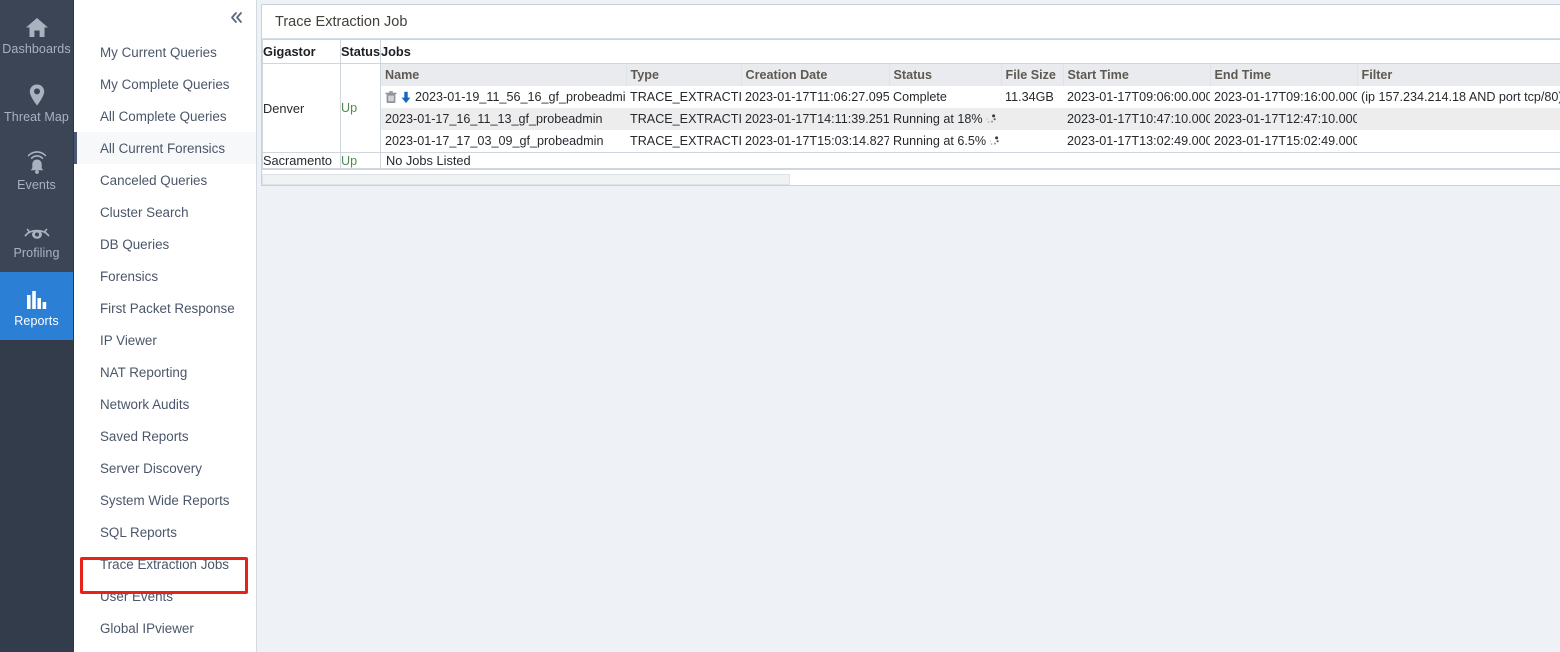 The width and height of the screenshot is (1560, 652). Describe the element at coordinates (683, 119) in the screenshot. I see `job-type-cell: TRACE_EXTRACTION` at that location.